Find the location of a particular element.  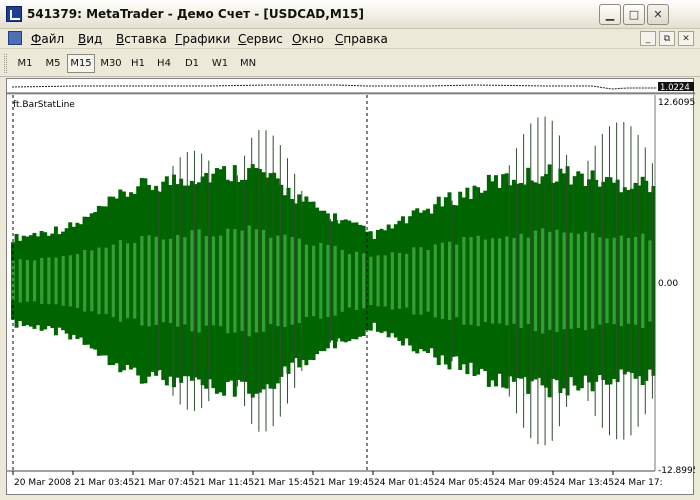

doc-restore-button: ⧉ is located at coordinates (667, 38).